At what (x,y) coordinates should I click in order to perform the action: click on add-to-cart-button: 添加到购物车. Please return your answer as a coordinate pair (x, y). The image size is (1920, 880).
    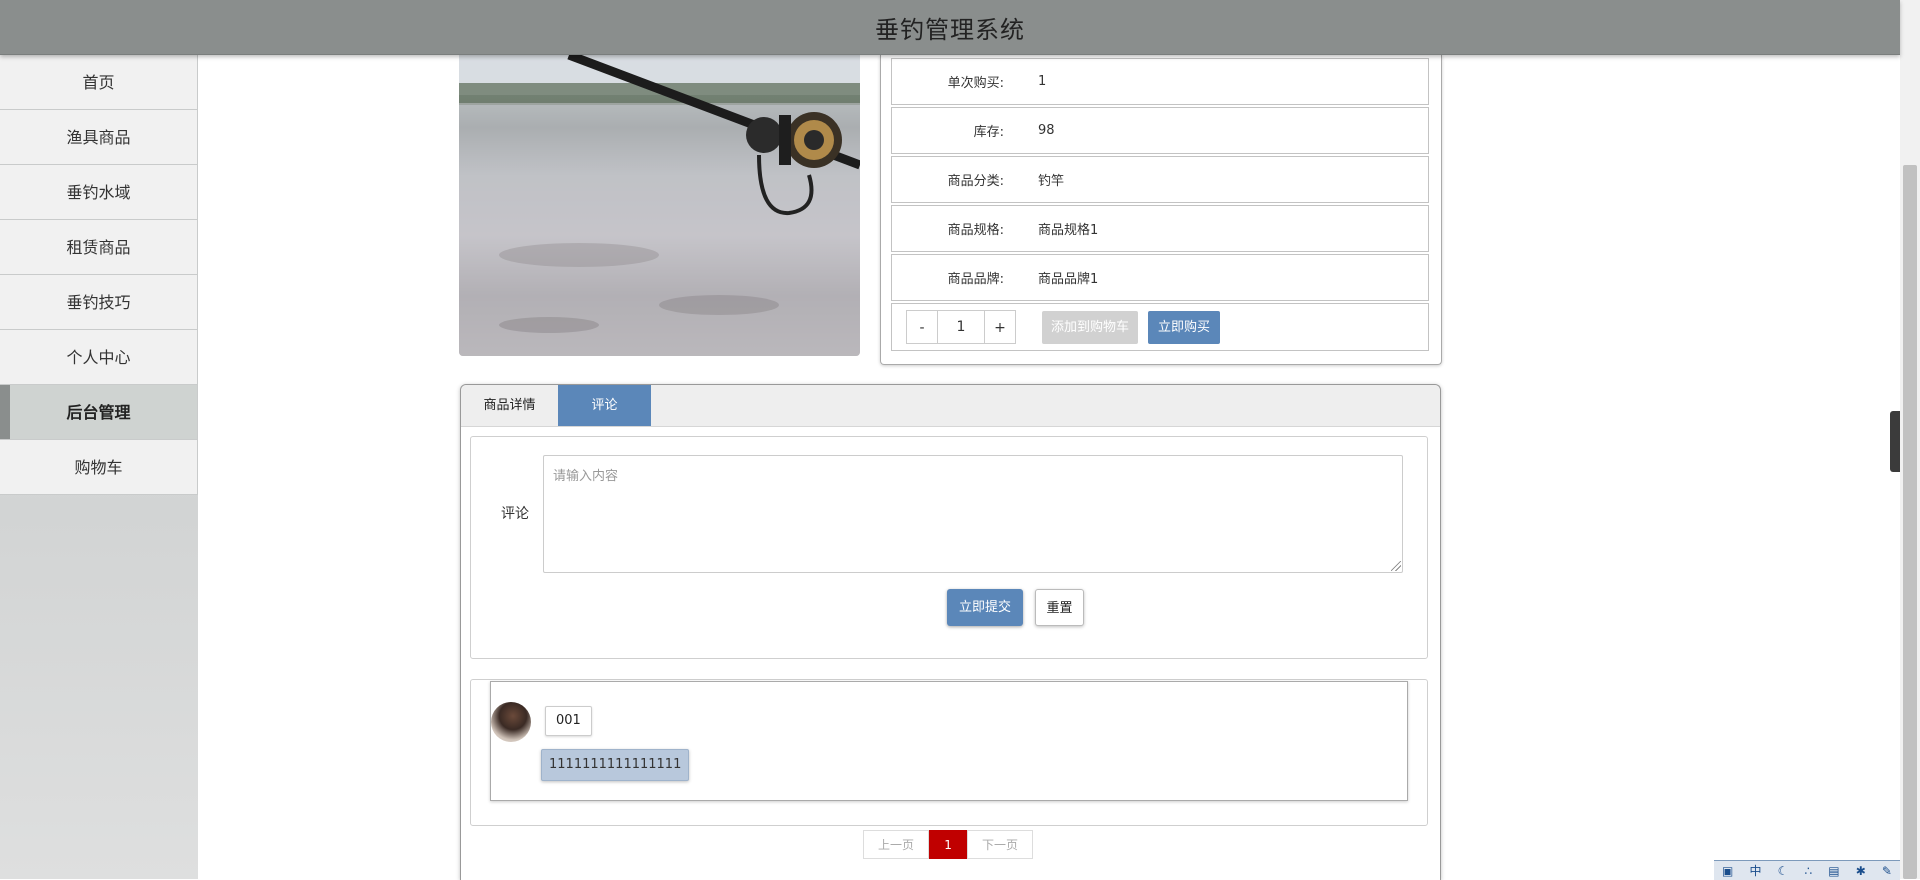
    Looking at the image, I should click on (1090, 327).